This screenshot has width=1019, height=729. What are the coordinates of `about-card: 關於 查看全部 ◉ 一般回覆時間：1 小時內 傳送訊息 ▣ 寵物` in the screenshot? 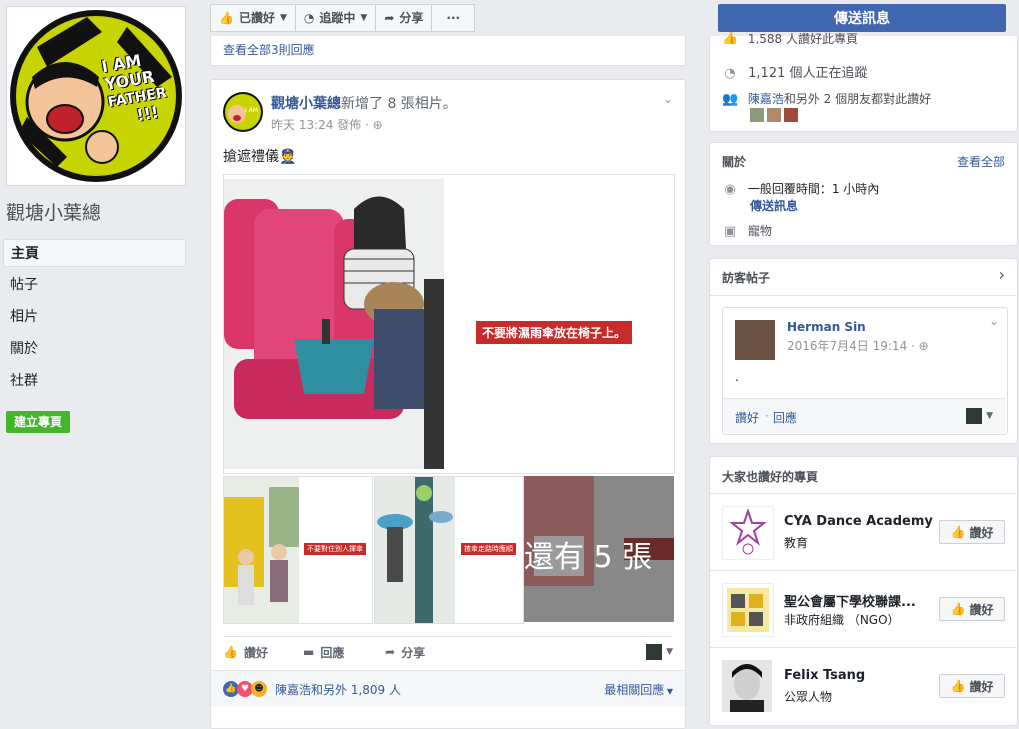 It's located at (863, 194).